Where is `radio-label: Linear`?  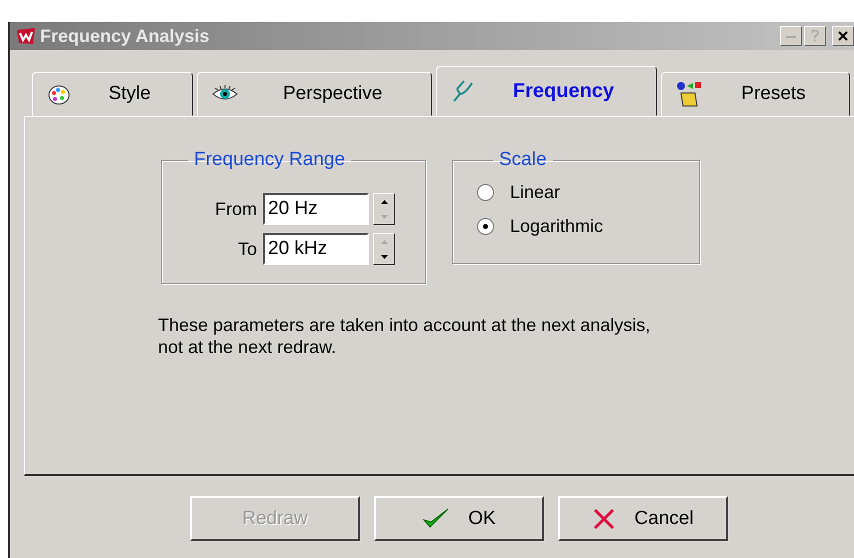 radio-label: Linear is located at coordinates (535, 192).